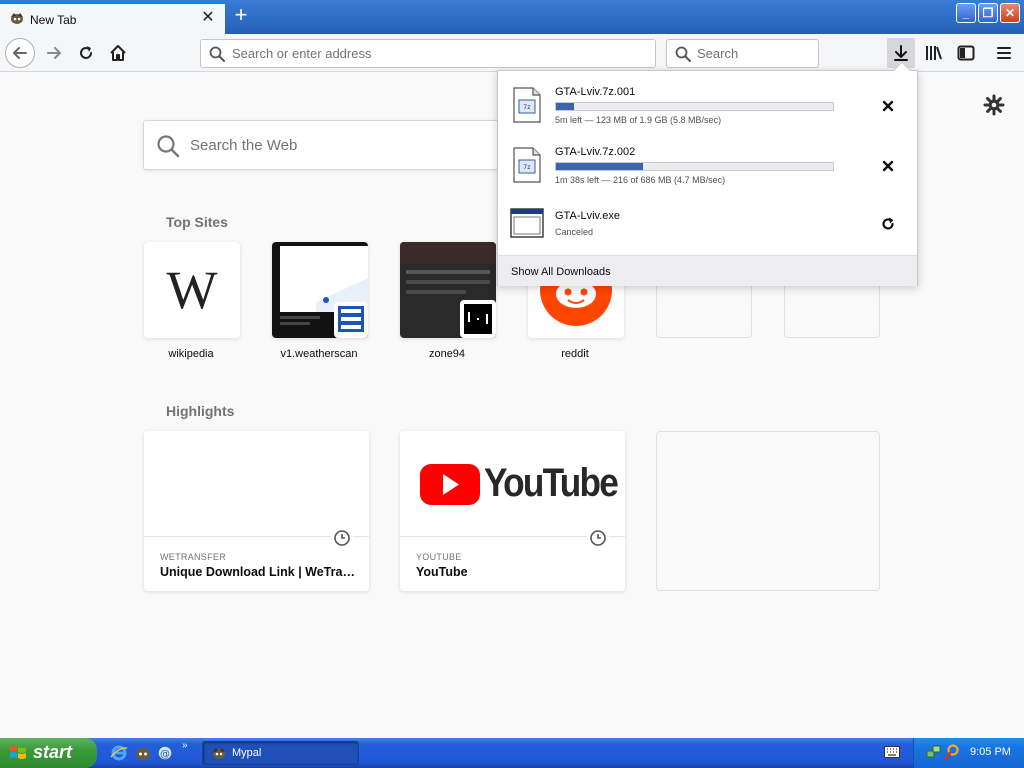 This screenshot has width=1024, height=768. I want to click on sidebar-icon, so click(966, 53).